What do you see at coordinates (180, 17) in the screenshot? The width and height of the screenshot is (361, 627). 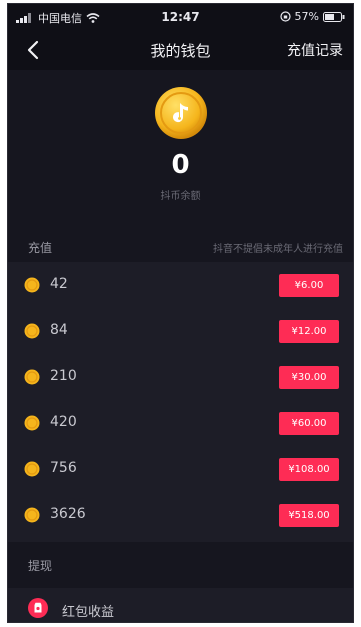 I see `status-bar: 中国电信 12:47 57%` at bounding box center [180, 17].